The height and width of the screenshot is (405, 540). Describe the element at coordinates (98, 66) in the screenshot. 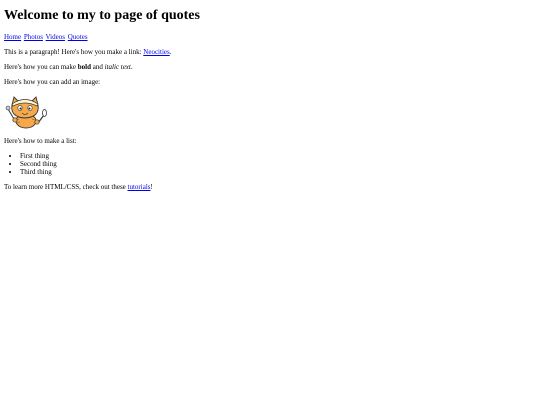

I see `paragraph-text: and` at that location.